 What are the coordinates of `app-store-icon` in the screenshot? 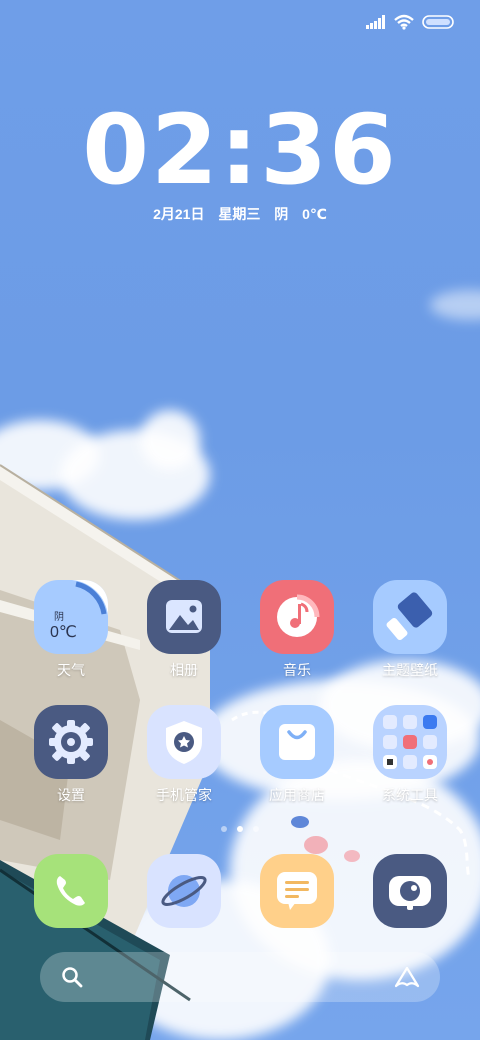 It's located at (297, 742).